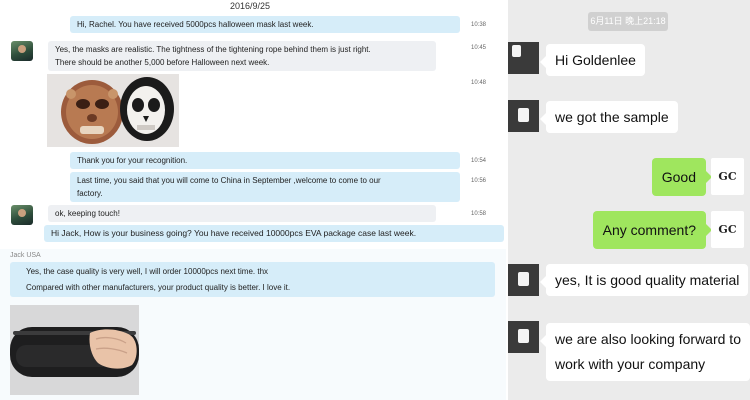 This screenshot has width=750, height=400. What do you see at coordinates (87, 213) in the screenshot?
I see `message-text: ok, keeping touch!` at bounding box center [87, 213].